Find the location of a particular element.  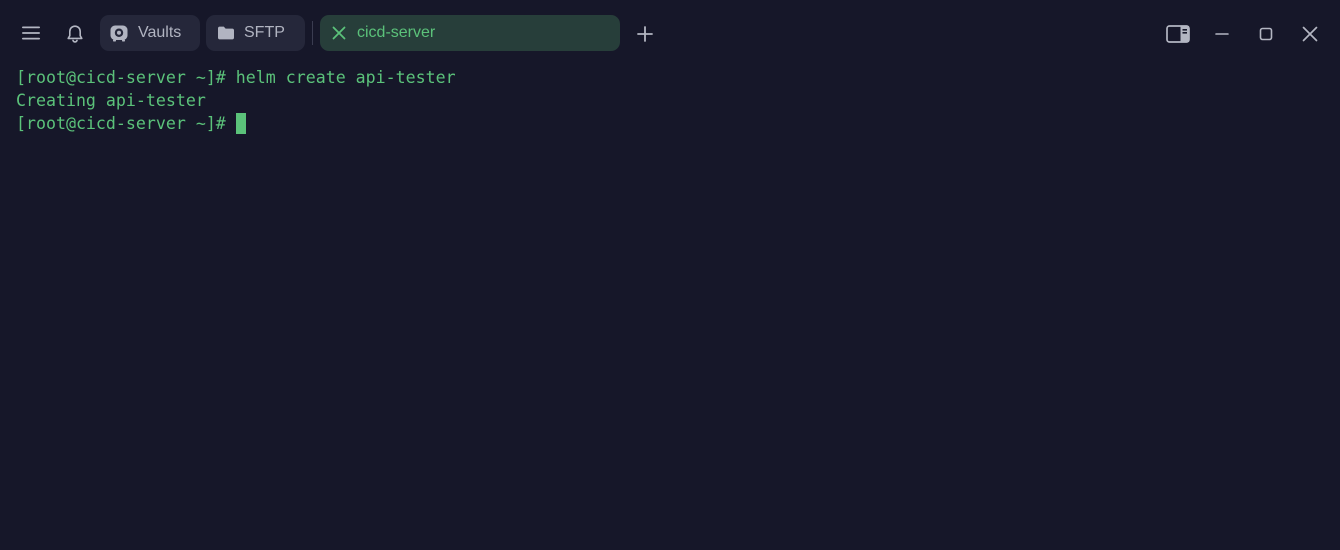

terminal-line: Creating api-tester is located at coordinates (670, 100).